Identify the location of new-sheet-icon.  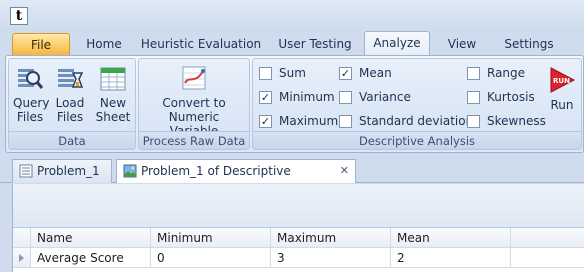
(113, 79).